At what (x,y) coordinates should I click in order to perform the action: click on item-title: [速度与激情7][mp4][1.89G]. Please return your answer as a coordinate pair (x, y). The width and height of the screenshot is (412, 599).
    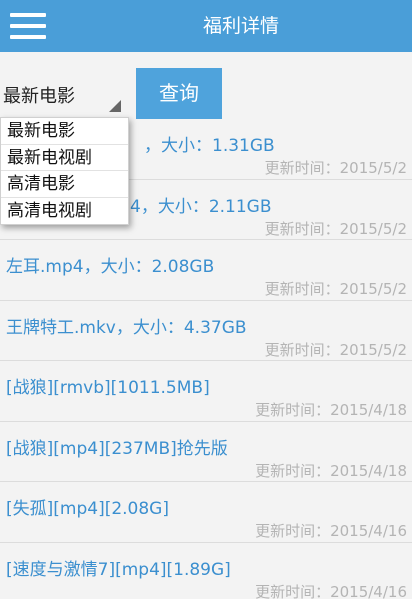
    Looking at the image, I should click on (118, 569).